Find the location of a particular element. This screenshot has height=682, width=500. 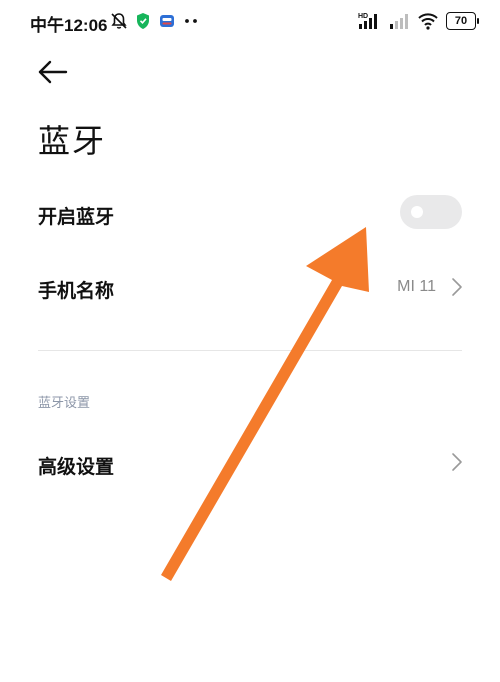

status-icons-right: HD 70 is located at coordinates (418, 21).